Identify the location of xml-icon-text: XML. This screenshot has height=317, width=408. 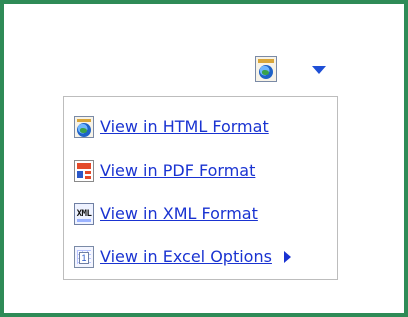
(84, 214).